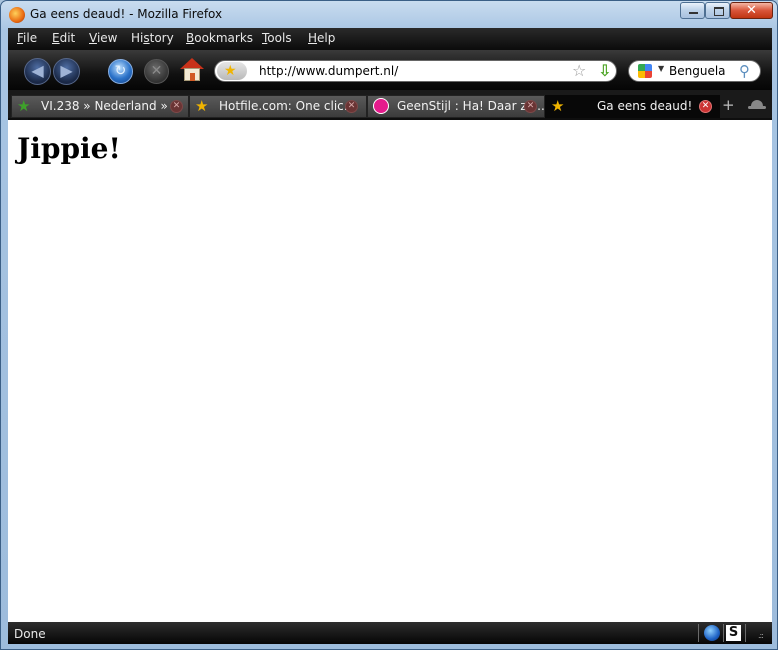 This screenshot has width=778, height=650. Describe the element at coordinates (697, 71) in the screenshot. I see `search-input: Benguela` at that location.